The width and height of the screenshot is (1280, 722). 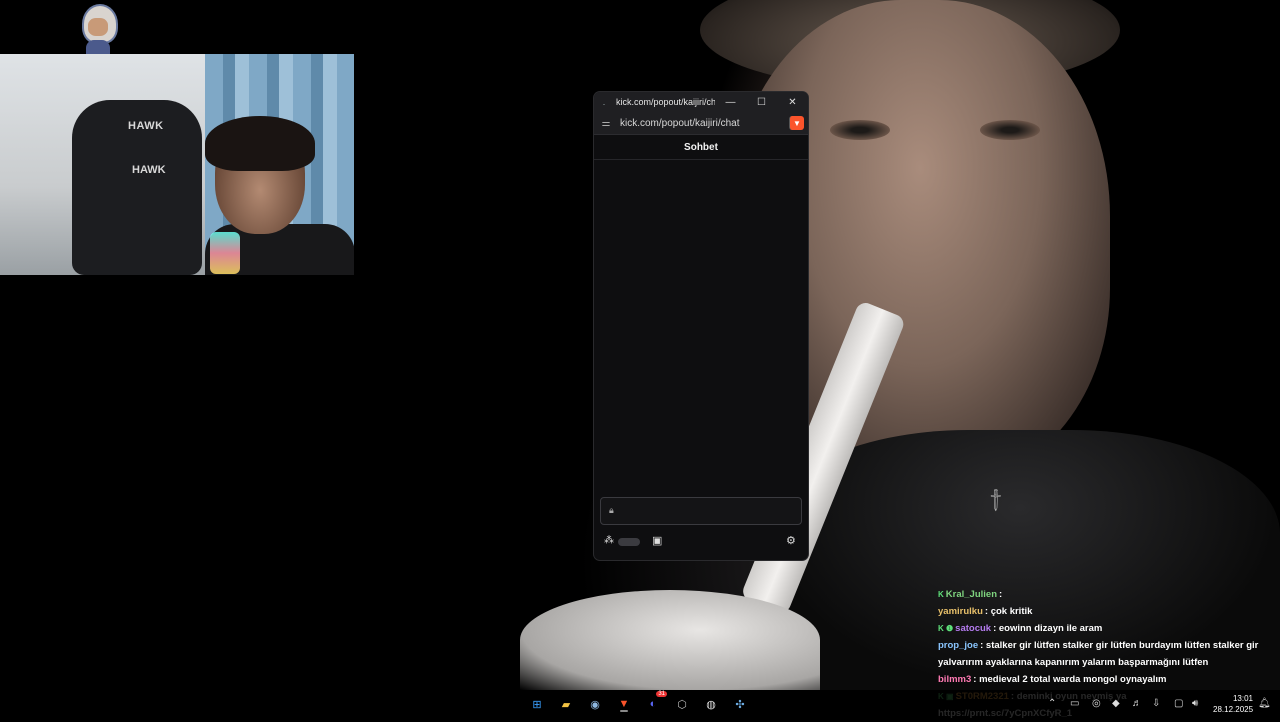 What do you see at coordinates (796, 123) in the screenshot?
I see `brave-shields-icon: ▼` at bounding box center [796, 123].